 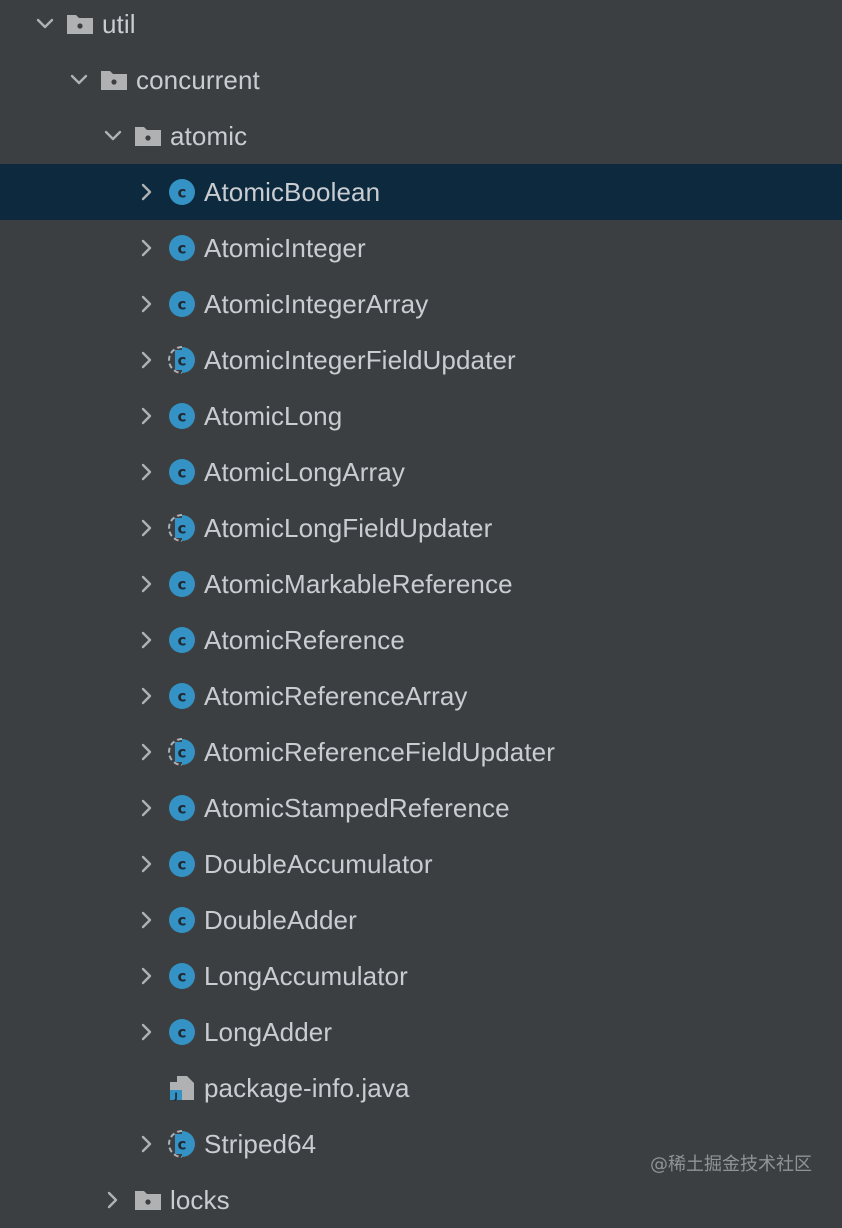 I want to click on tree-item: c AtomicReferenceFieldUpdater, so click(x=421, y=752).